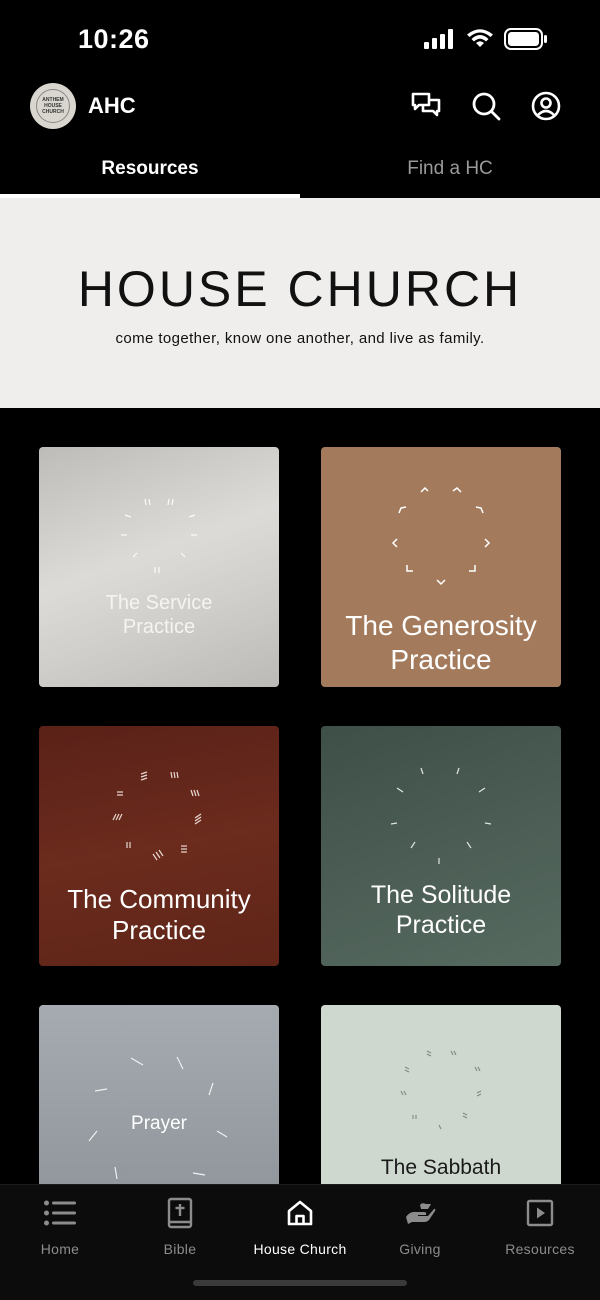 The height and width of the screenshot is (1300, 600). I want to click on church-logo-avatar: ANTHEM HOUSE CHURCH, so click(53, 106).